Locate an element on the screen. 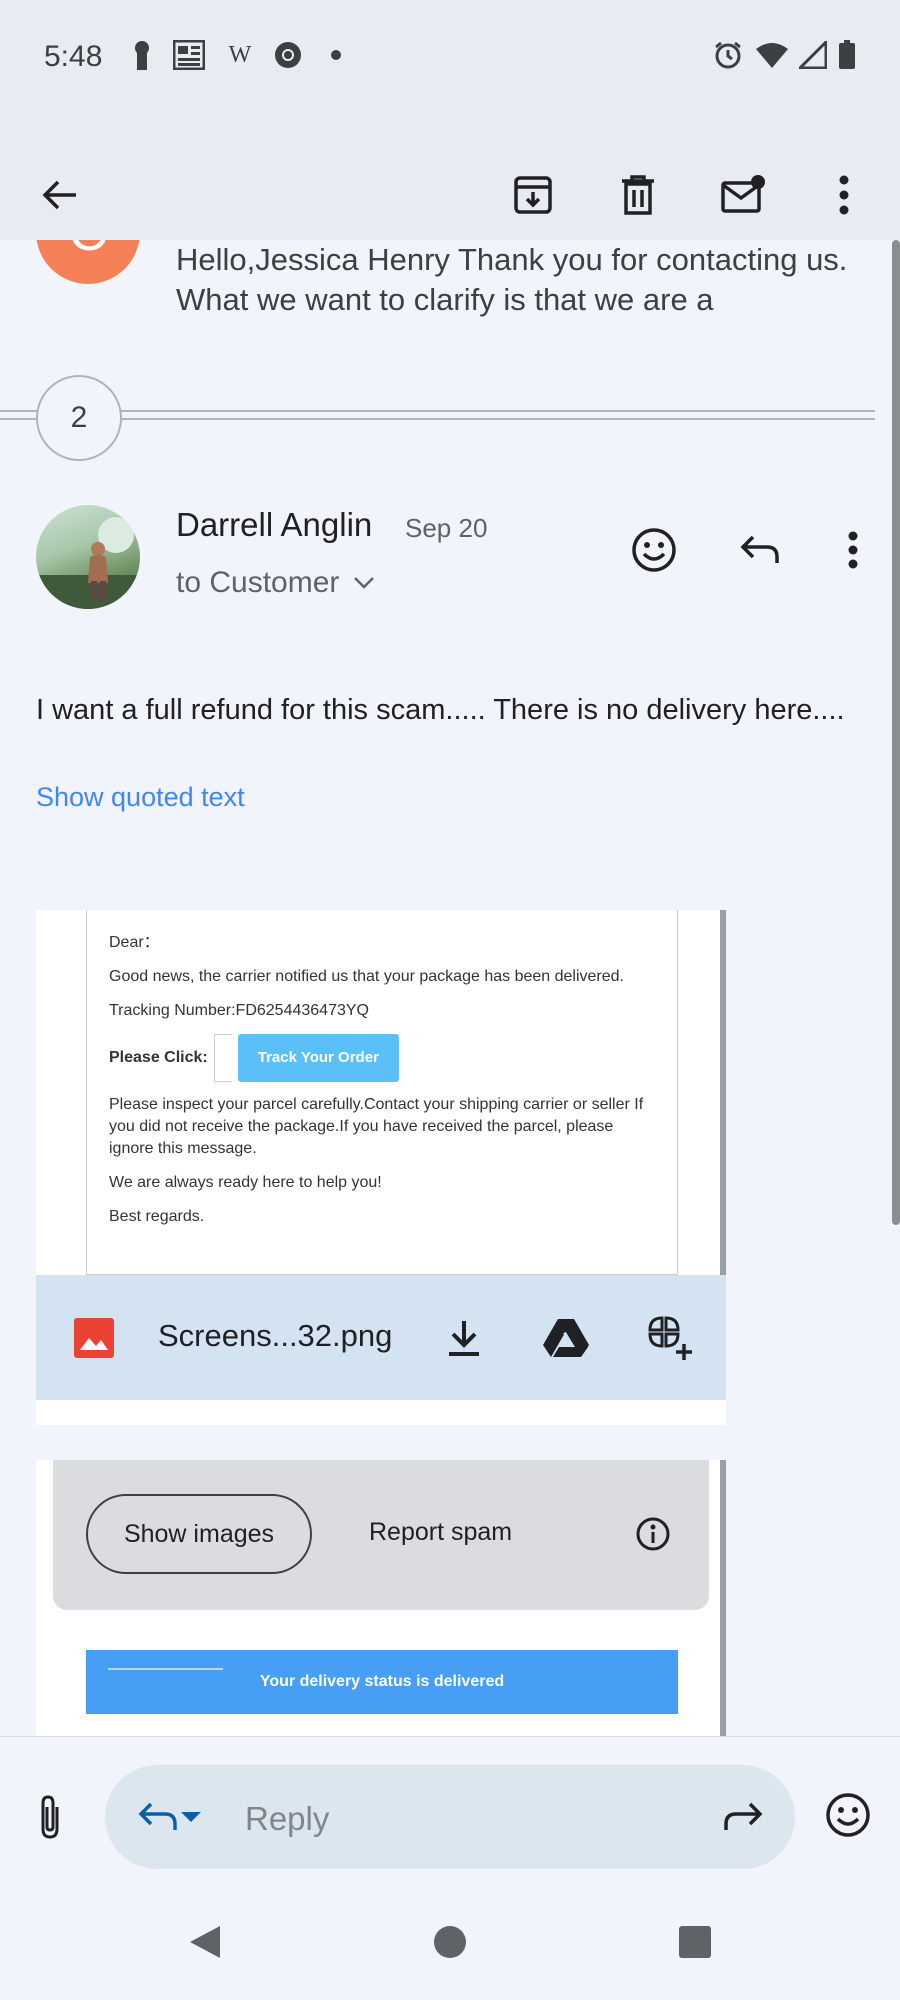 This screenshot has width=900, height=2000. delivery-status-banner: Your delivery status is delivered is located at coordinates (382, 1682).